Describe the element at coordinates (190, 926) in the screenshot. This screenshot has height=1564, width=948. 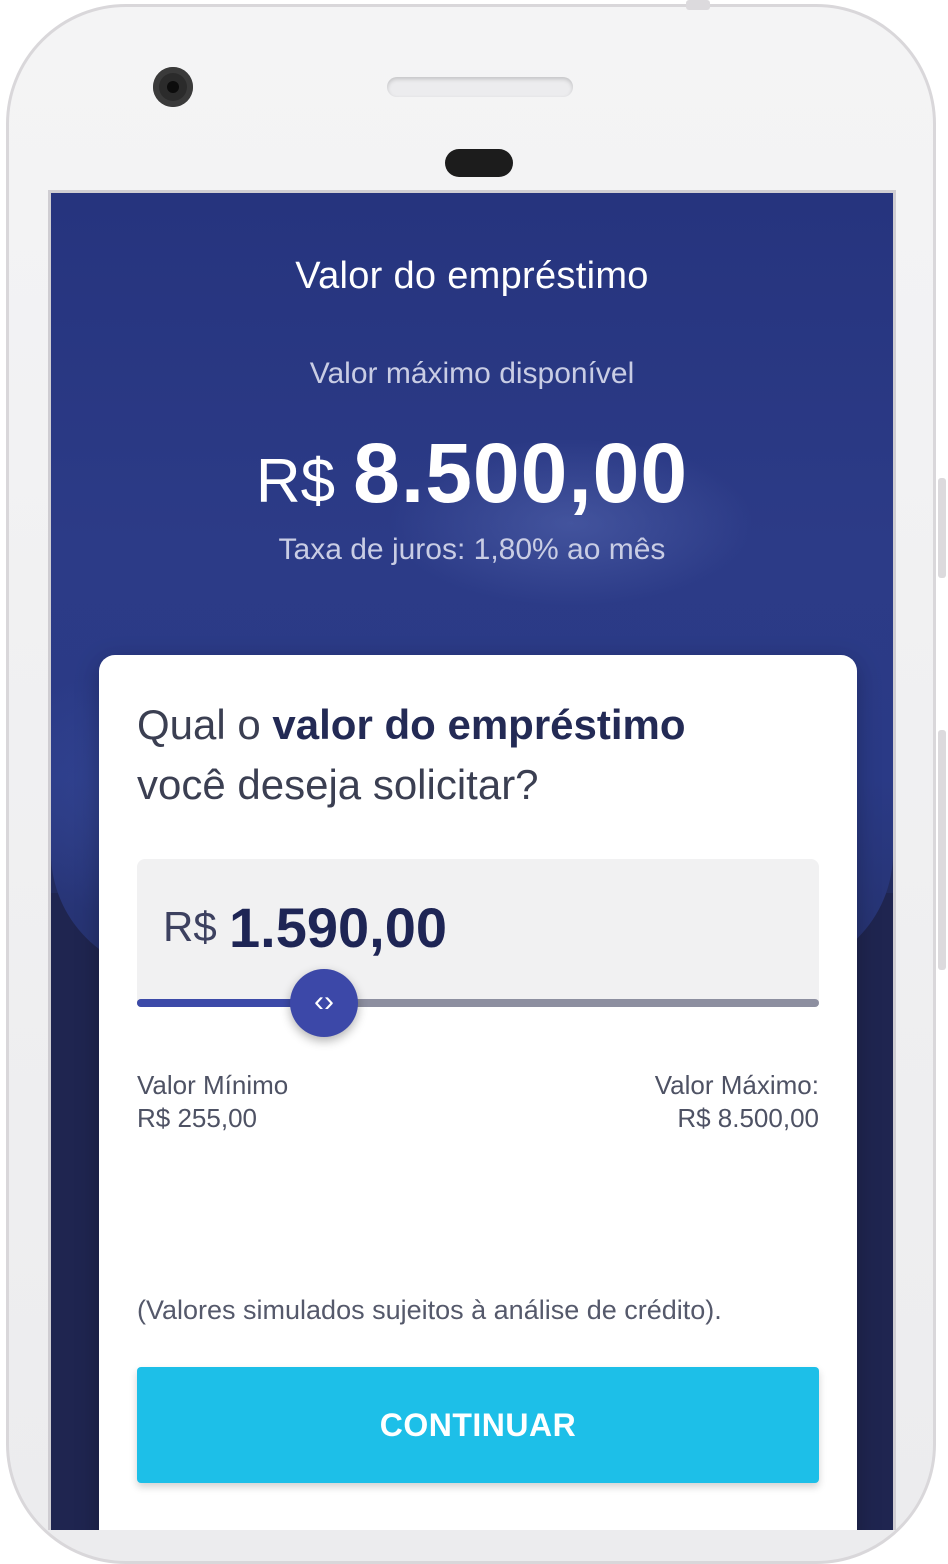
I see `selected-currency: R$` at that location.